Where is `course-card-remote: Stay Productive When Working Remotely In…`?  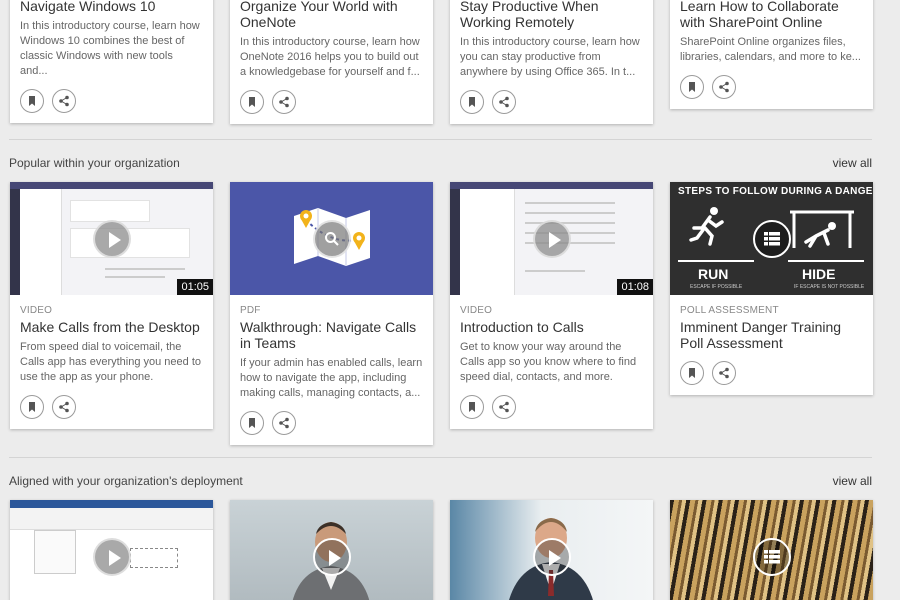
course-card-remote: Stay Productive When Working Remotely In… is located at coordinates (551, 62).